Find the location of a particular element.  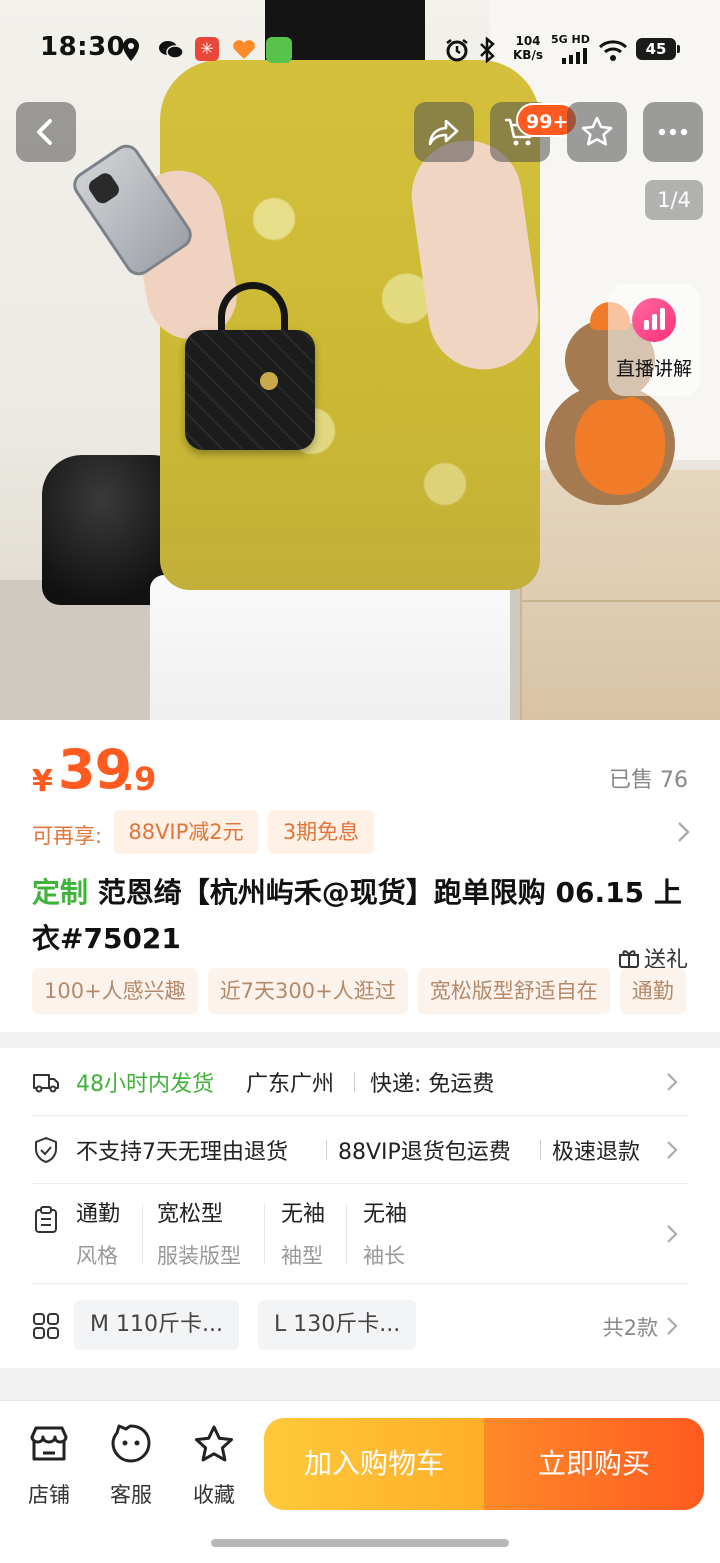

back-icon is located at coordinates (44, 132).